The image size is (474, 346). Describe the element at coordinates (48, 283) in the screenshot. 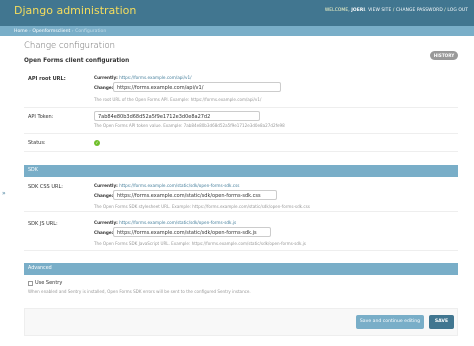

I see `use-sentry-label: Use Sentry` at that location.